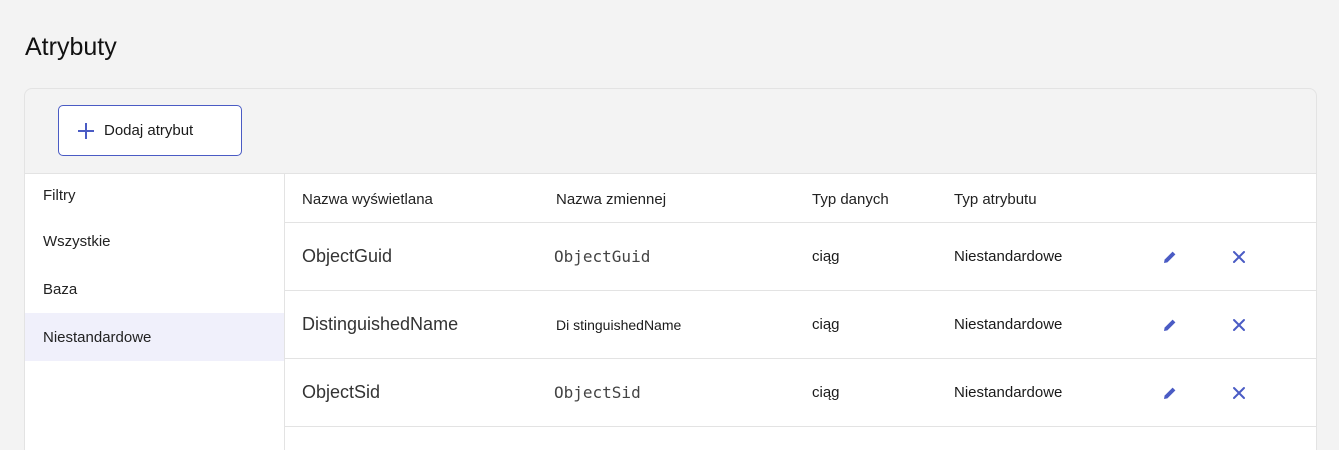  I want to click on filter-item-all: Wszystkie, so click(154, 241).